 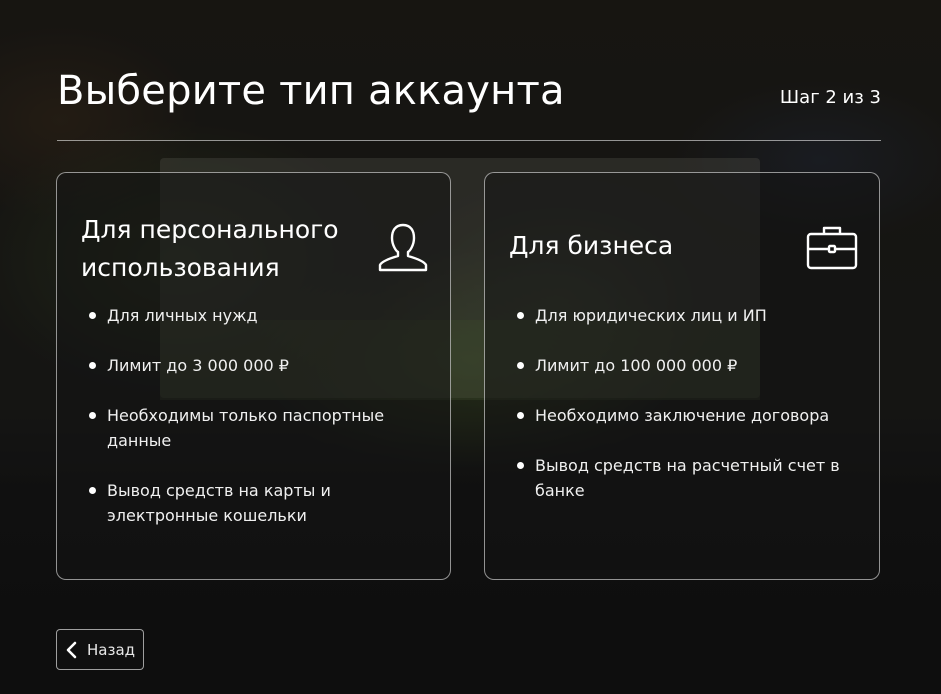 What do you see at coordinates (111, 649) in the screenshot?
I see `back-button-label: Назад` at bounding box center [111, 649].